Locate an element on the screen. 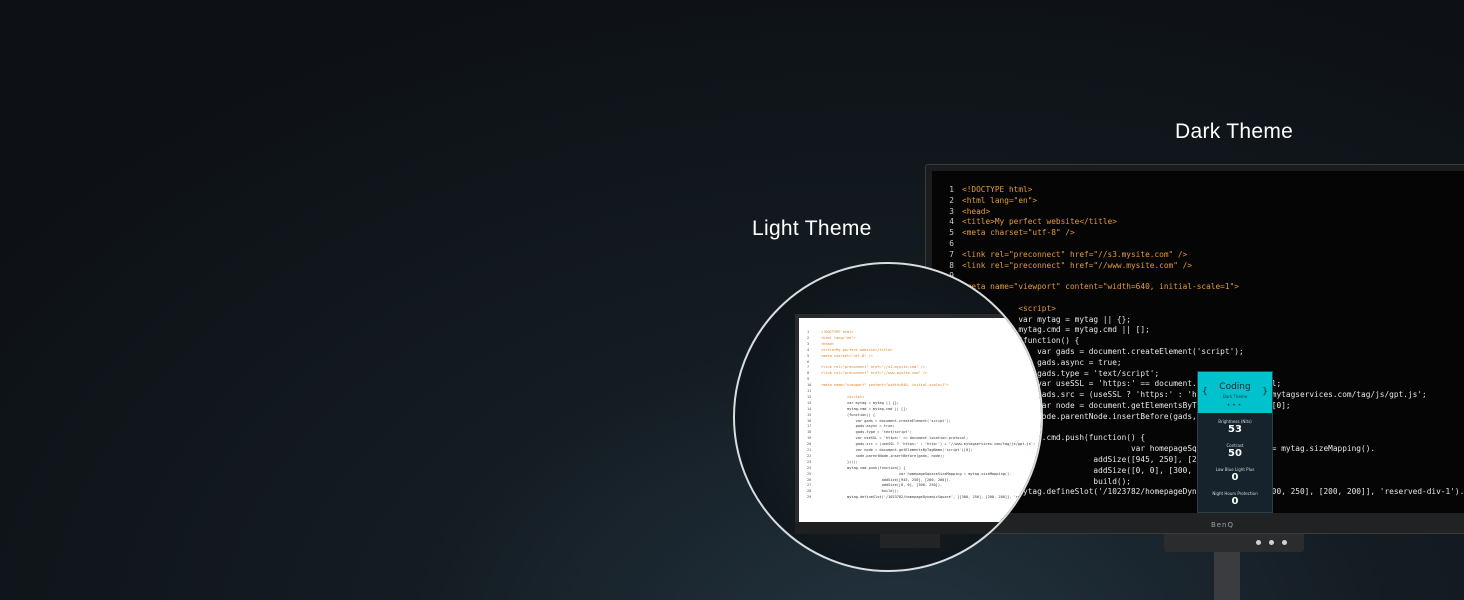 Image resolution: width=1464 pixels, height=600 pixels. line-number: 3 is located at coordinates (951, 211).